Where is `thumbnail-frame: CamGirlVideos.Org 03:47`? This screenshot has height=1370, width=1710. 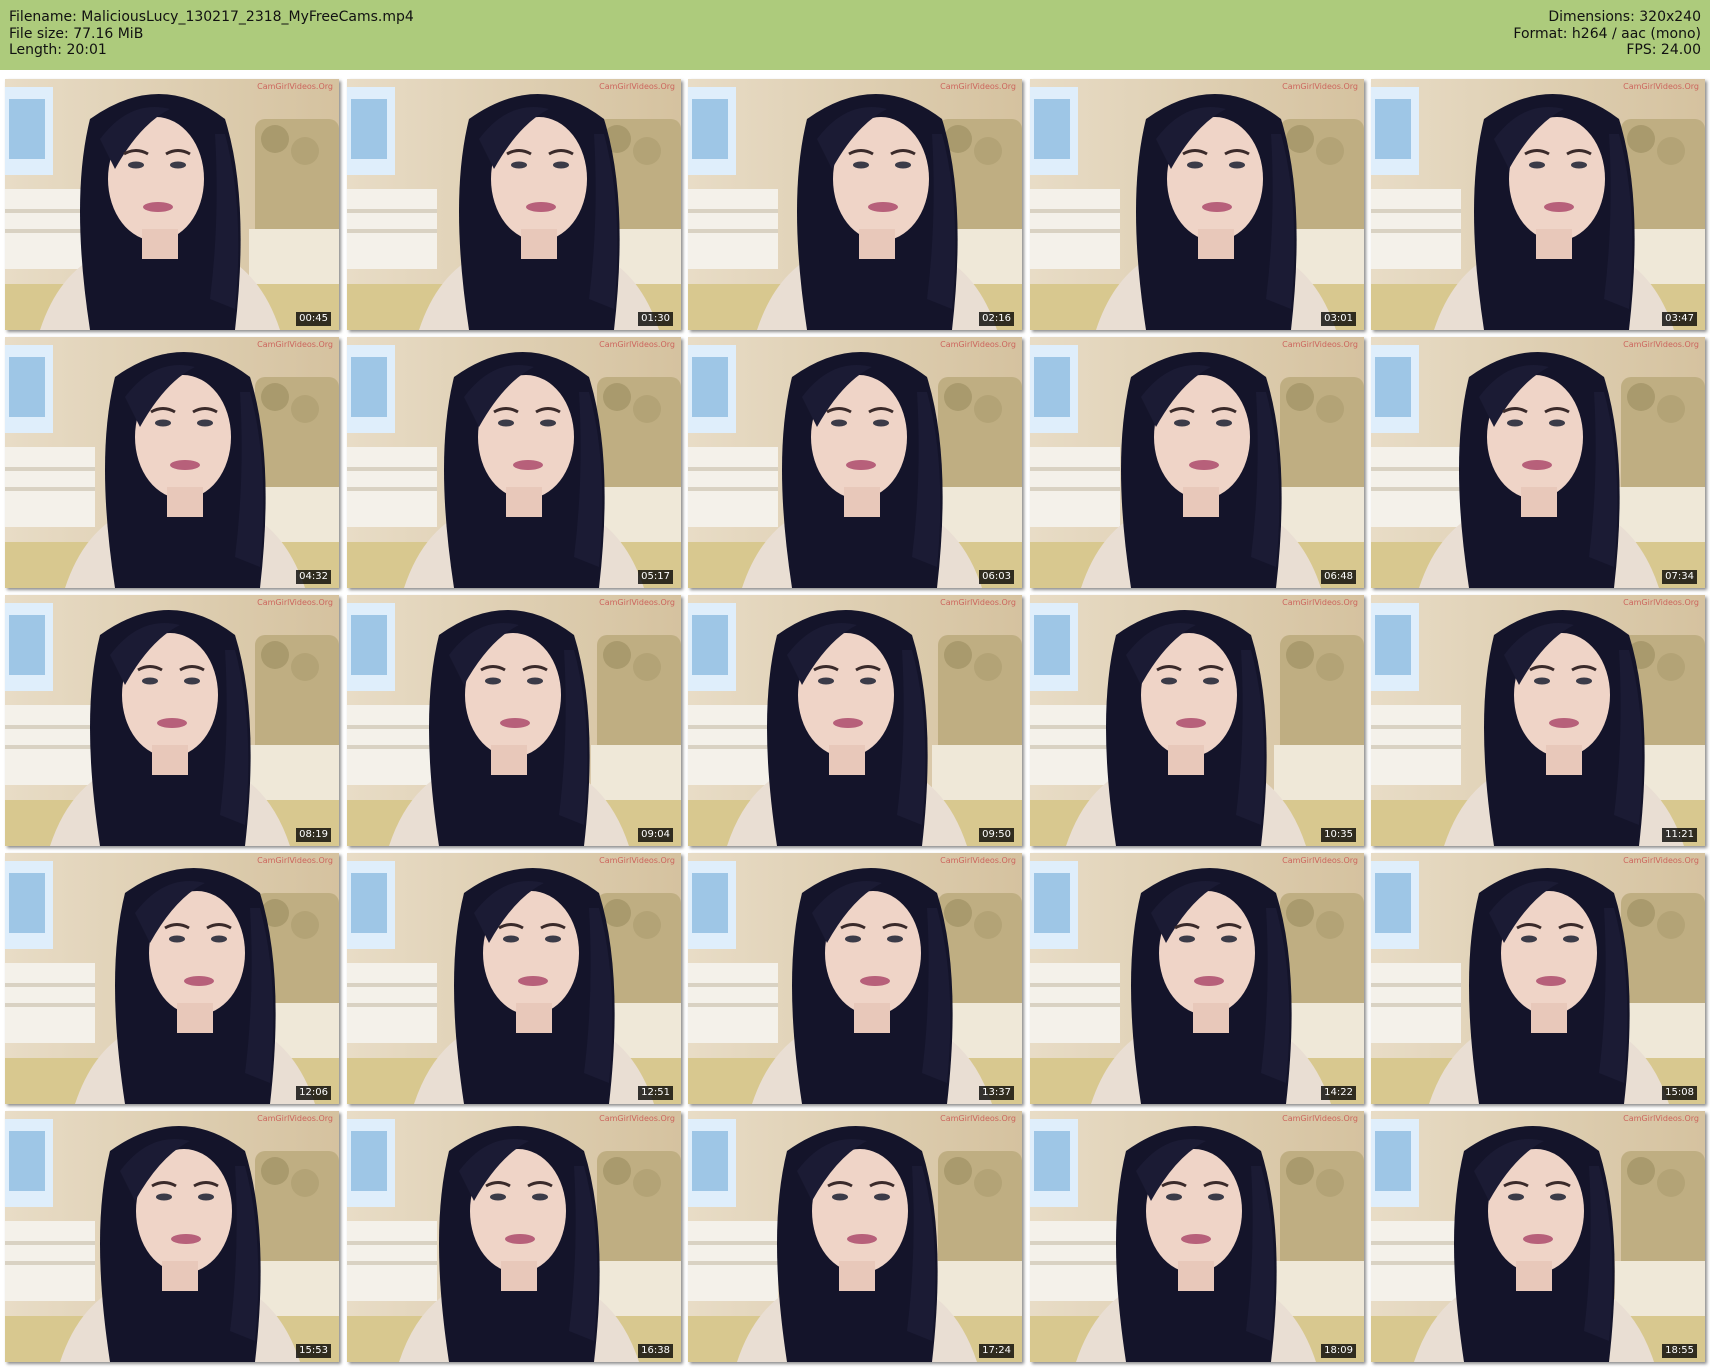
thumbnail-frame: CamGirlVideos.Org 03:47 is located at coordinates (1538, 204).